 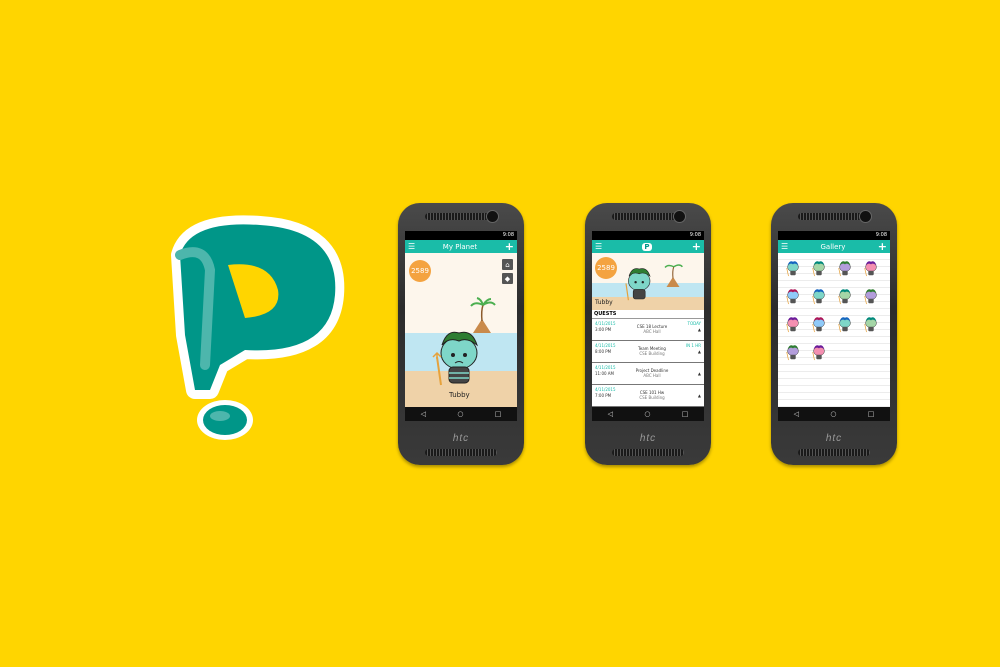 What do you see at coordinates (673, 275) in the screenshot?
I see `palm-island-icon` at bounding box center [673, 275].